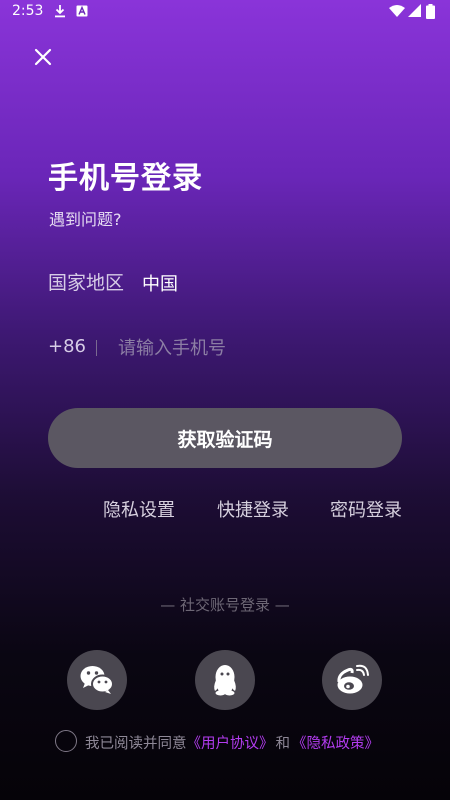  What do you see at coordinates (225, 12) in the screenshot?
I see `status-bar: 2:53` at bounding box center [225, 12].